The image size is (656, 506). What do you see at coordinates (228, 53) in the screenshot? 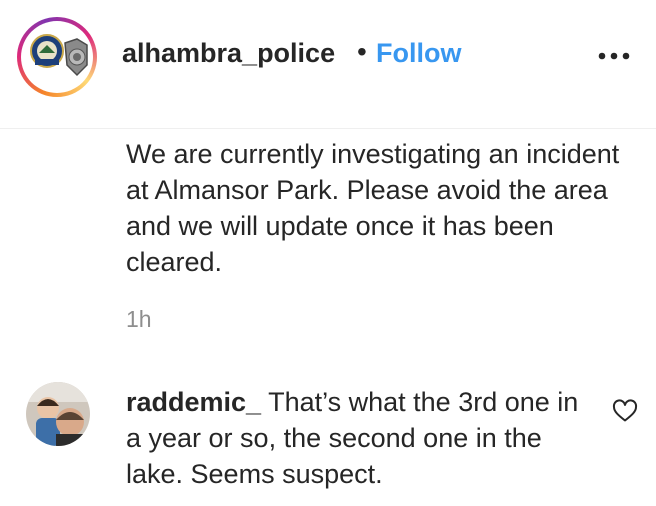
I see `author-username: alhambra_police` at bounding box center [228, 53].